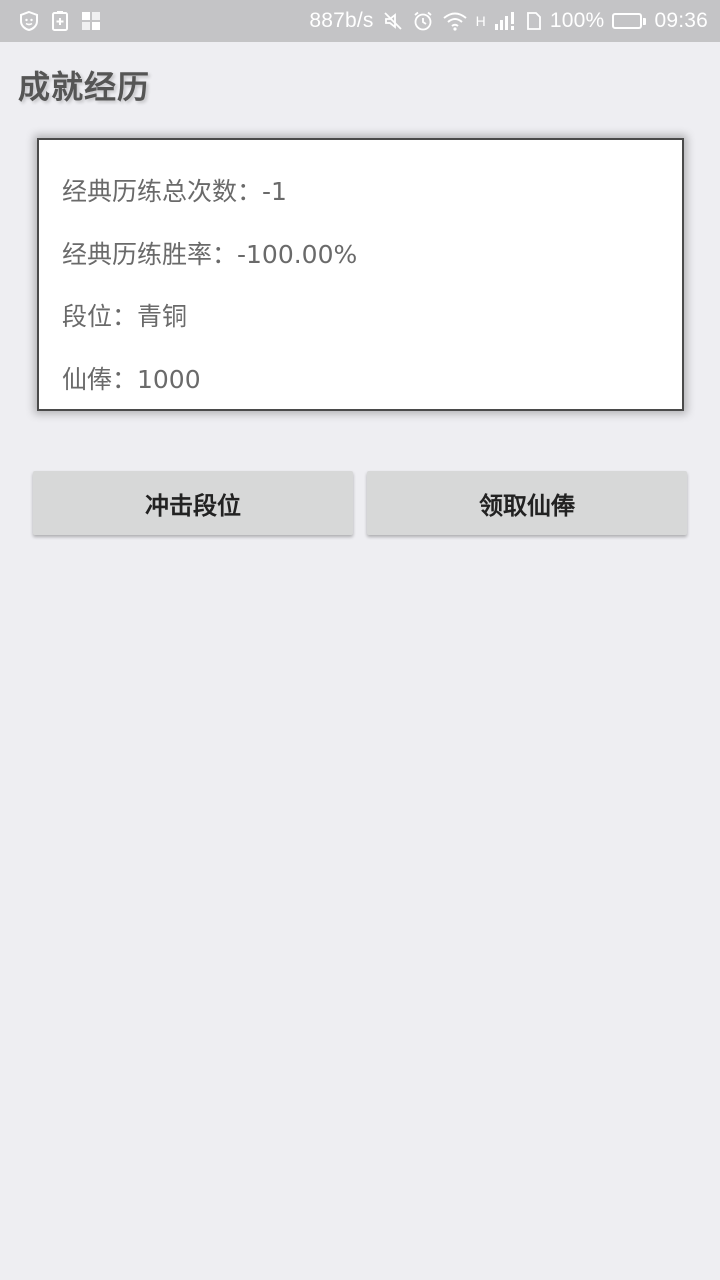 The image size is (720, 1280). Describe the element at coordinates (534, 21) in the screenshot. I see `sim-card-icon` at that location.